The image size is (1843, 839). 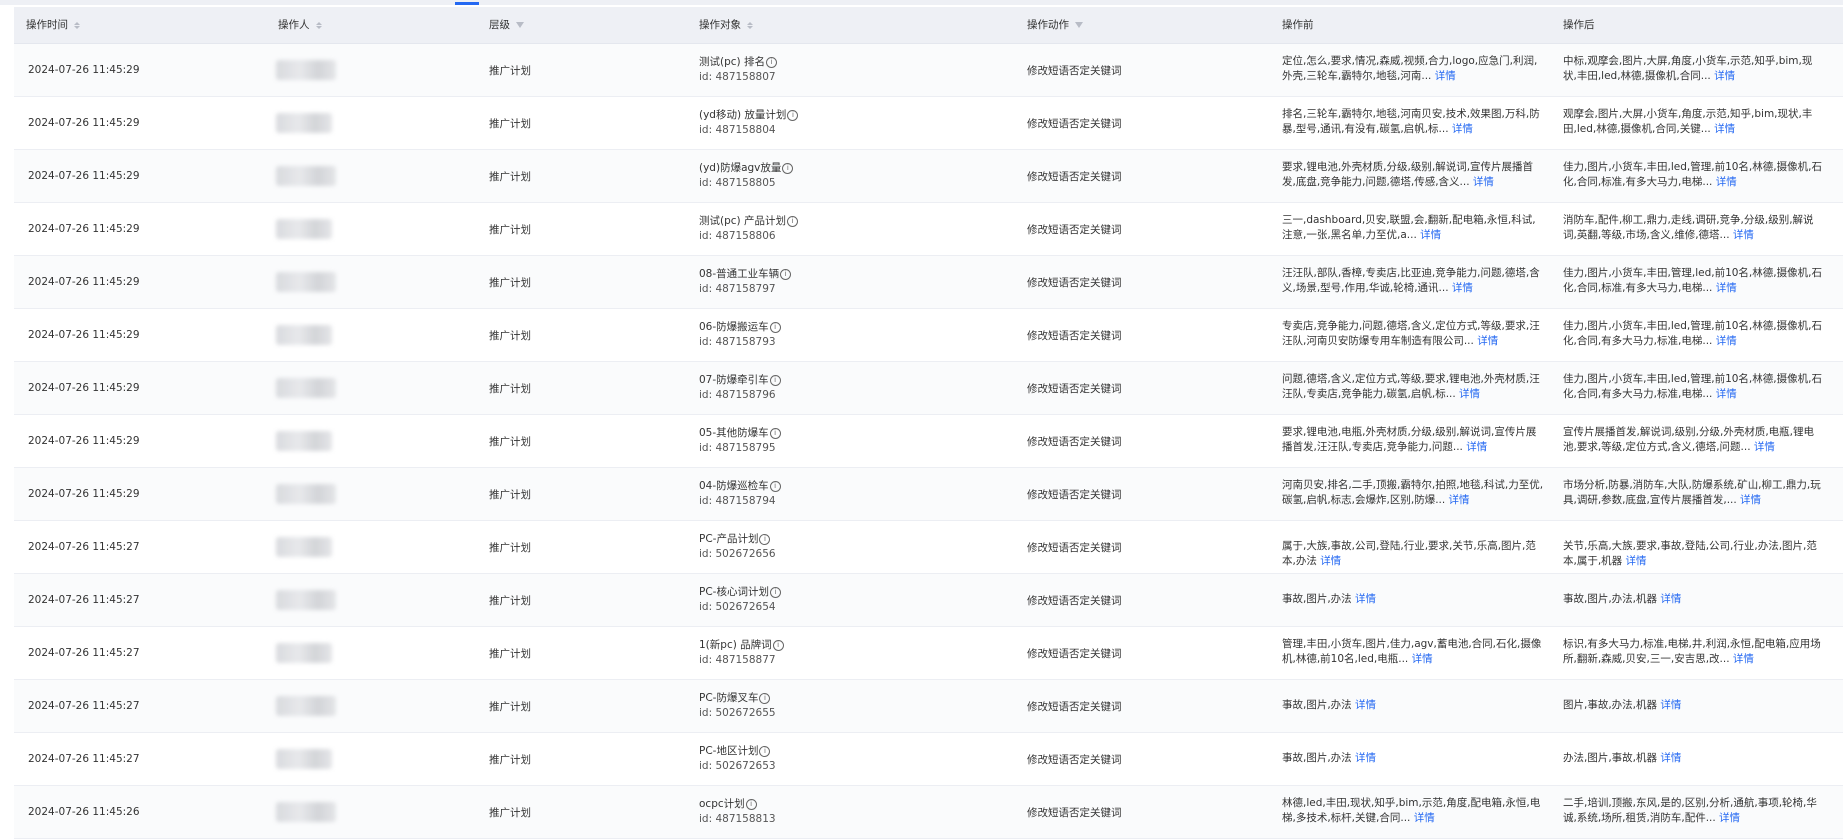 I want to click on header-level: 层级, so click(x=506, y=25).